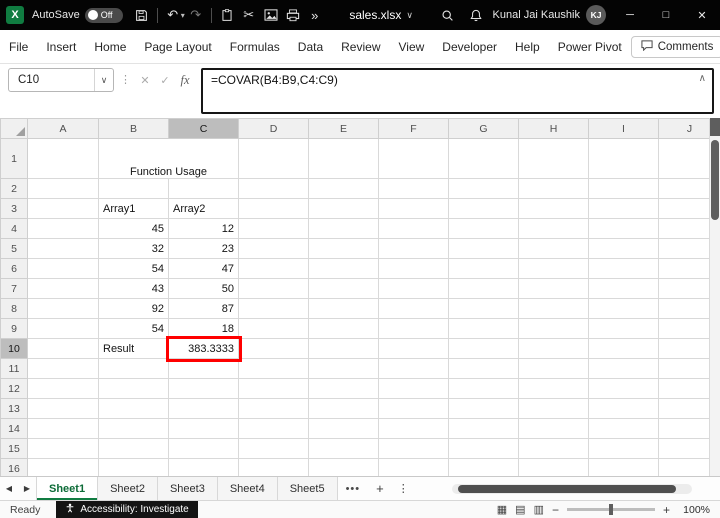  I want to click on cell-H13, so click(553, 408).